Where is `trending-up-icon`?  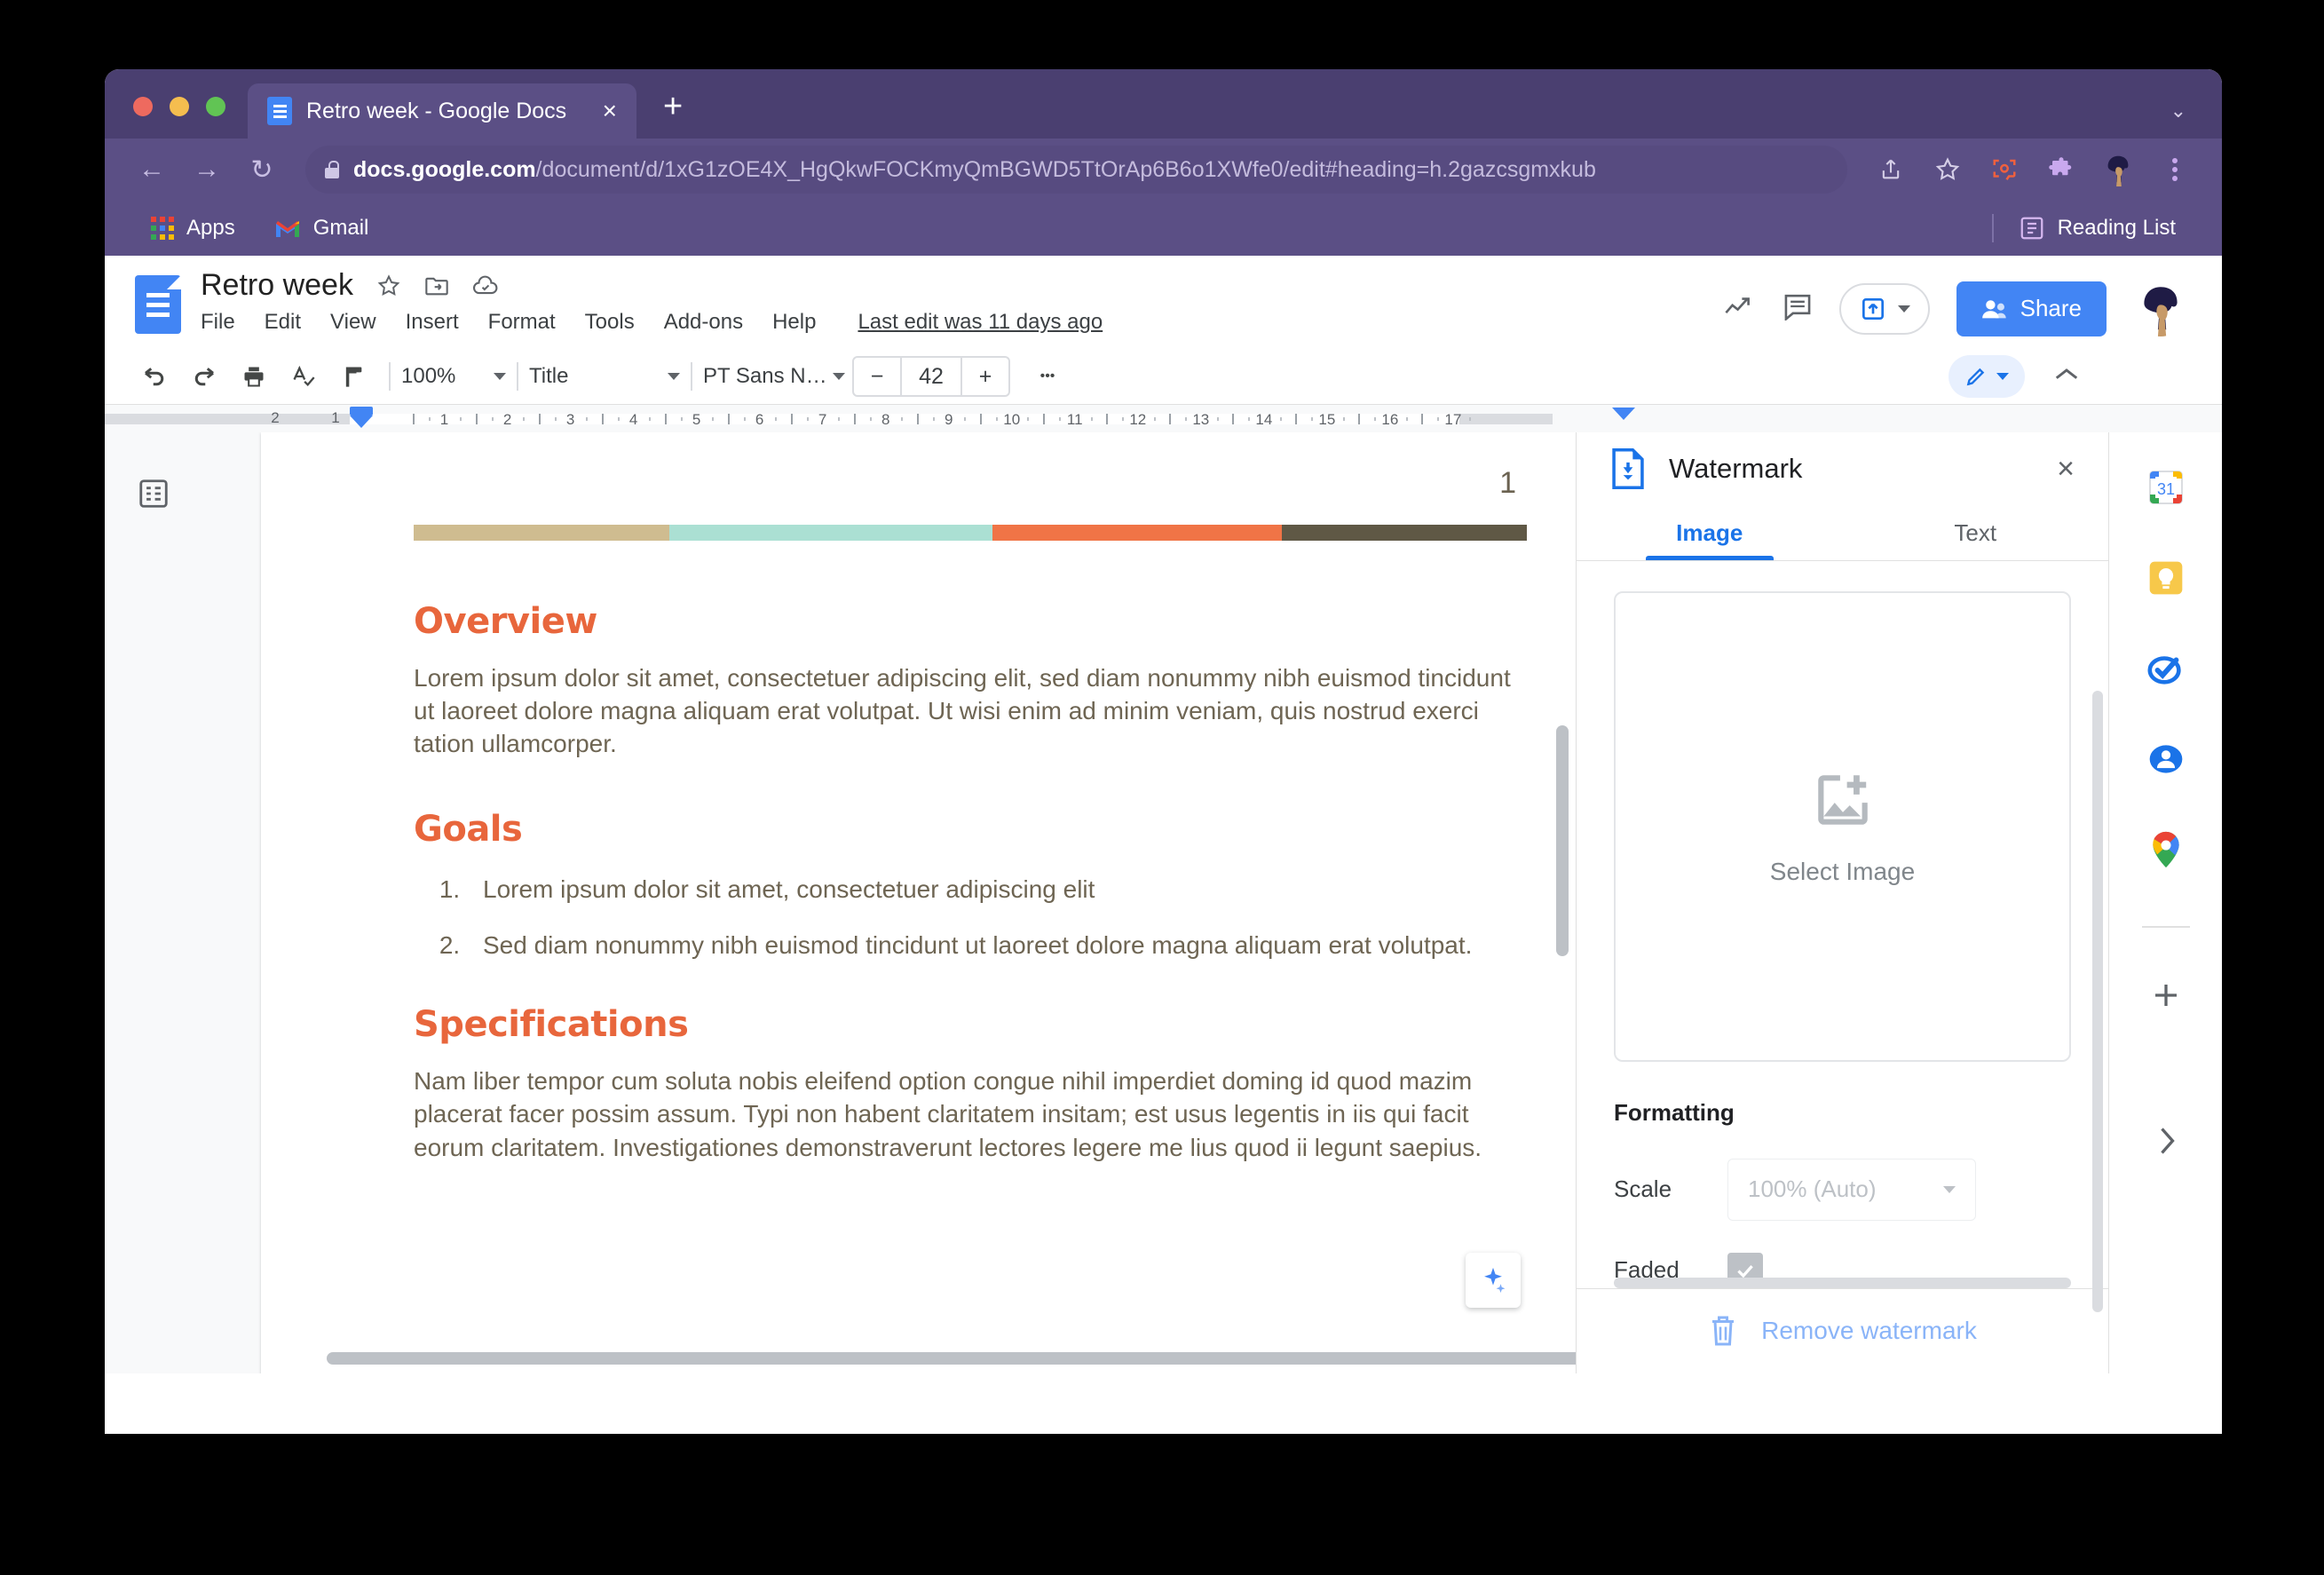 trending-up-icon is located at coordinates (1740, 308).